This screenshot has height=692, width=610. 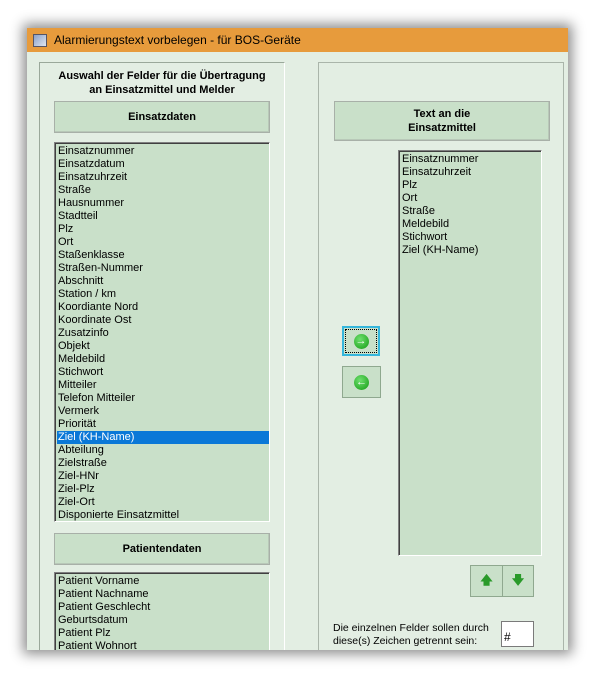 I want to click on list-item: Koordinate Ost, so click(x=163, y=320).